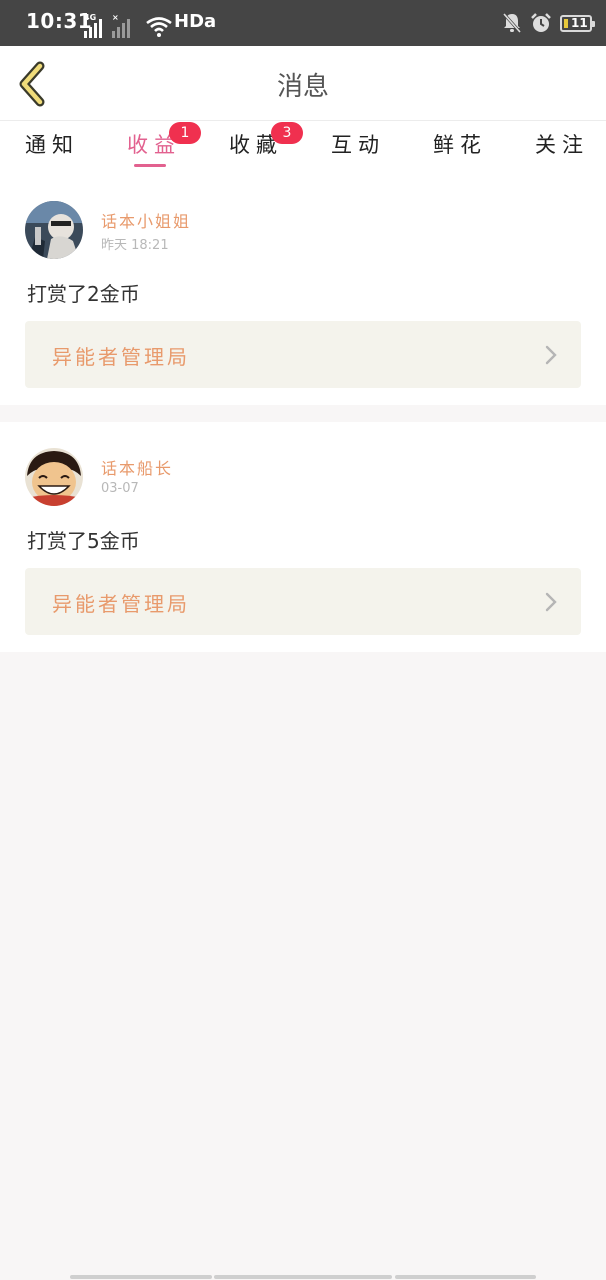  Describe the element at coordinates (266, 140) in the screenshot. I see `tab-favorites: 收藏 3` at that location.